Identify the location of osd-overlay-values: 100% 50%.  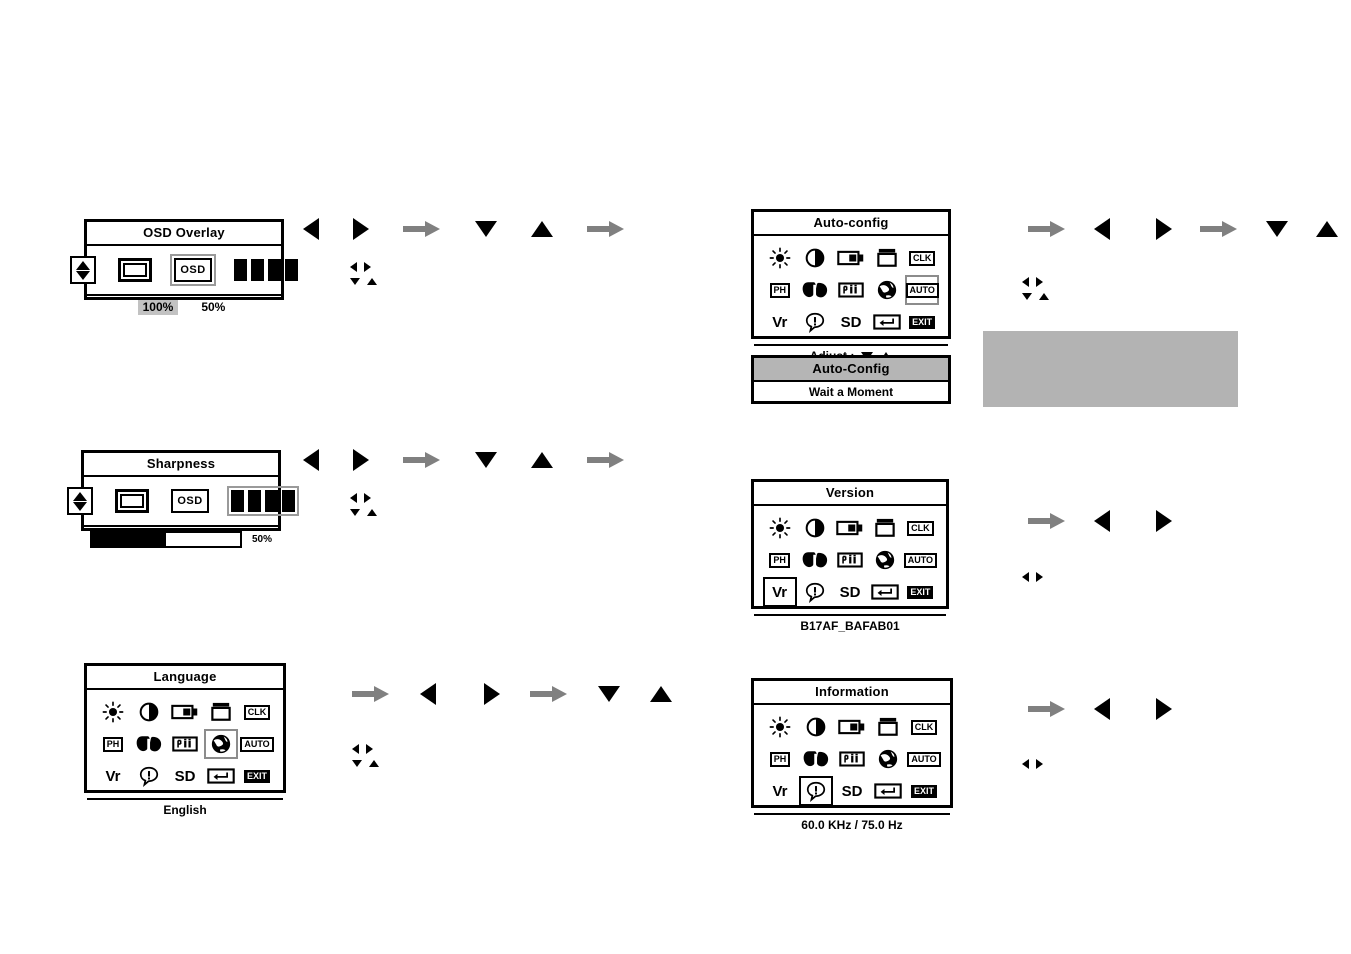
(184, 306).